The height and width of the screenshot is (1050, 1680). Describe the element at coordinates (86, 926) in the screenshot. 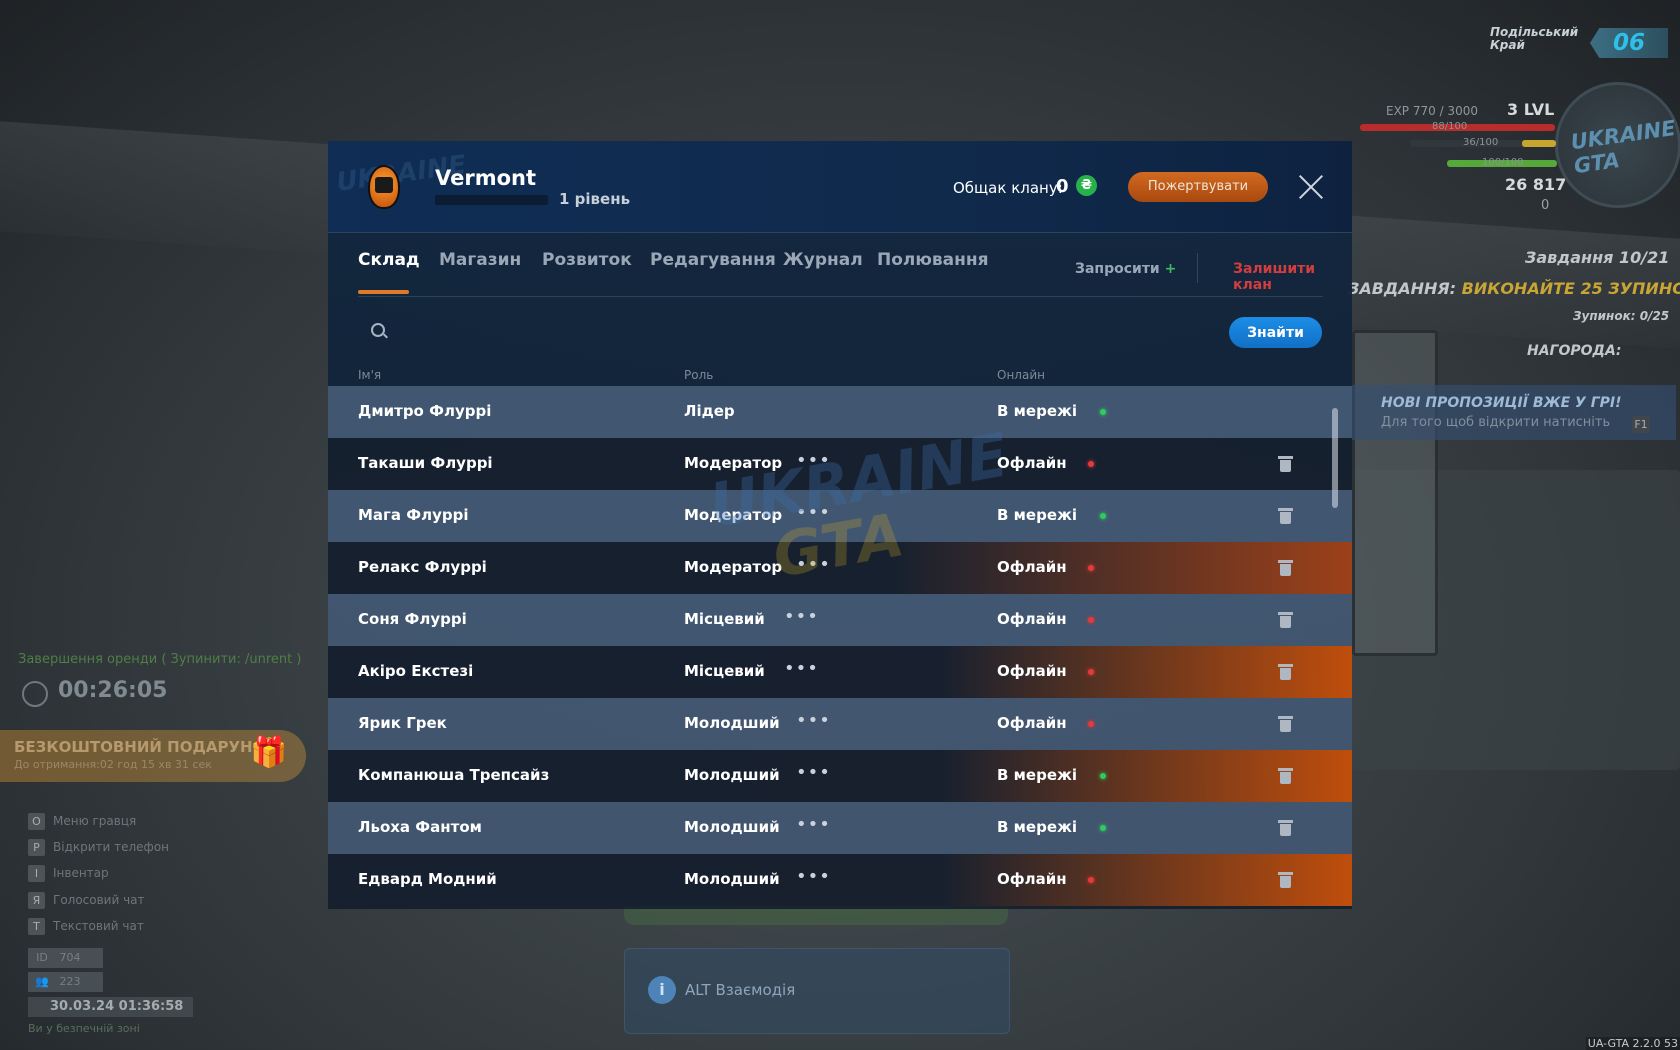

I see `hotkey-row: T Текстовий чат` at that location.